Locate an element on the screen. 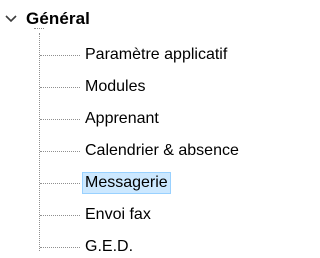 This screenshot has width=320, height=258. tree-item-calendrier-absence: Calendrier & absence is located at coordinates (141, 151).